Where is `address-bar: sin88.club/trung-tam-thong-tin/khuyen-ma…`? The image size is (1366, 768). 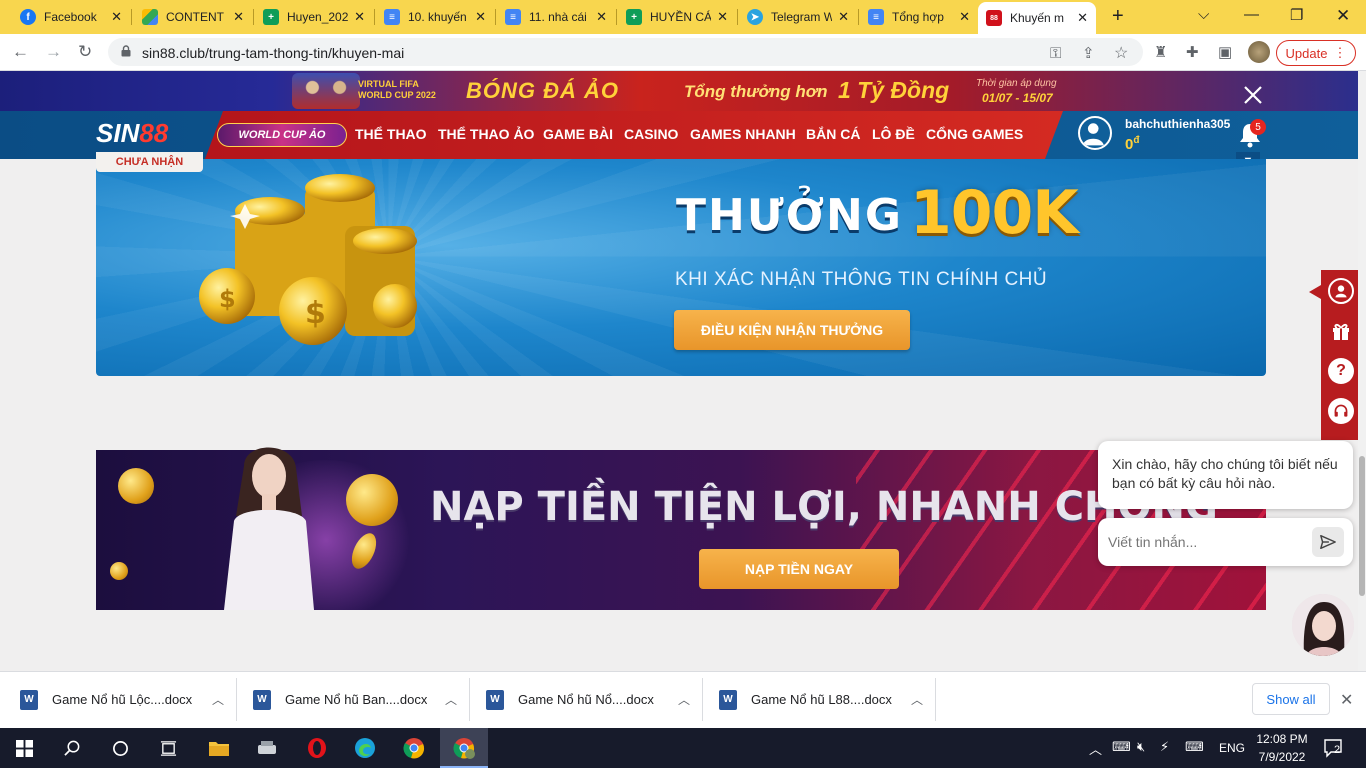
address-bar: sin88.club/trung-tam-thong-tin/khuyen-ma… is located at coordinates (625, 52).